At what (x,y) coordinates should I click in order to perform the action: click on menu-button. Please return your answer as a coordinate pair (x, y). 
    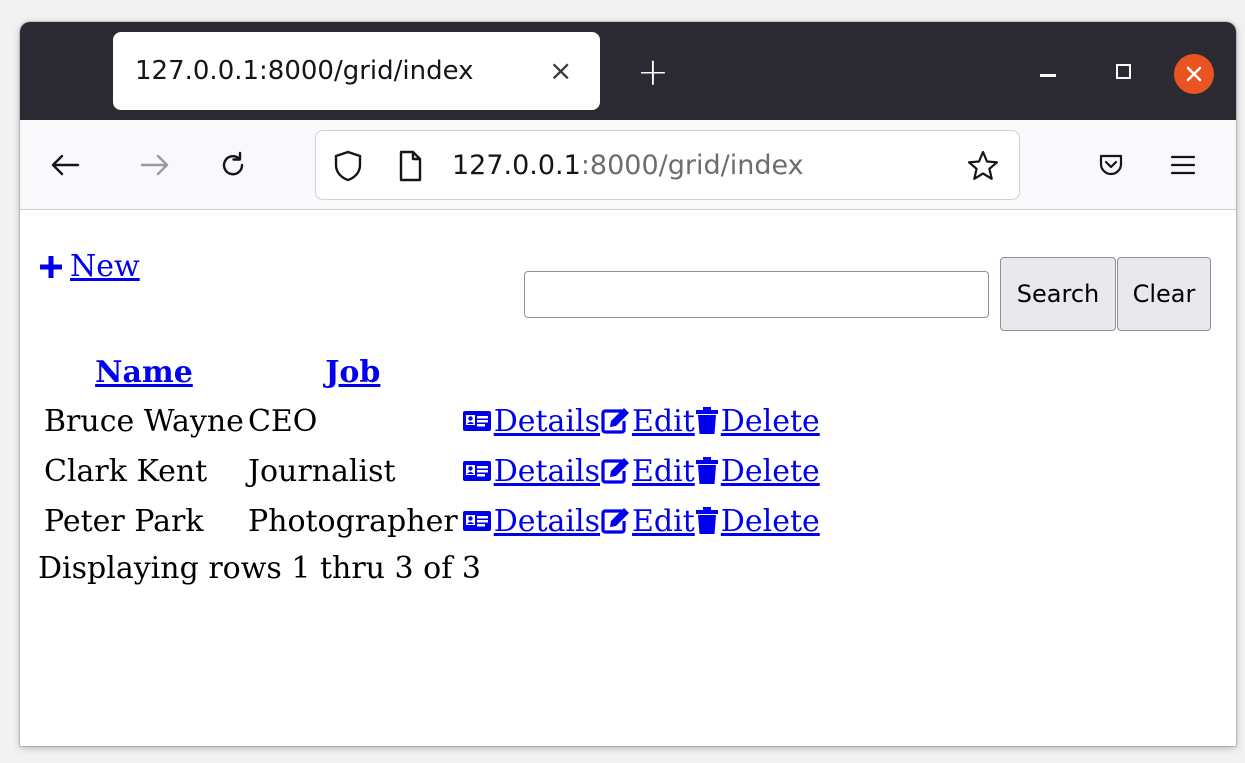
    Looking at the image, I should click on (1183, 165).